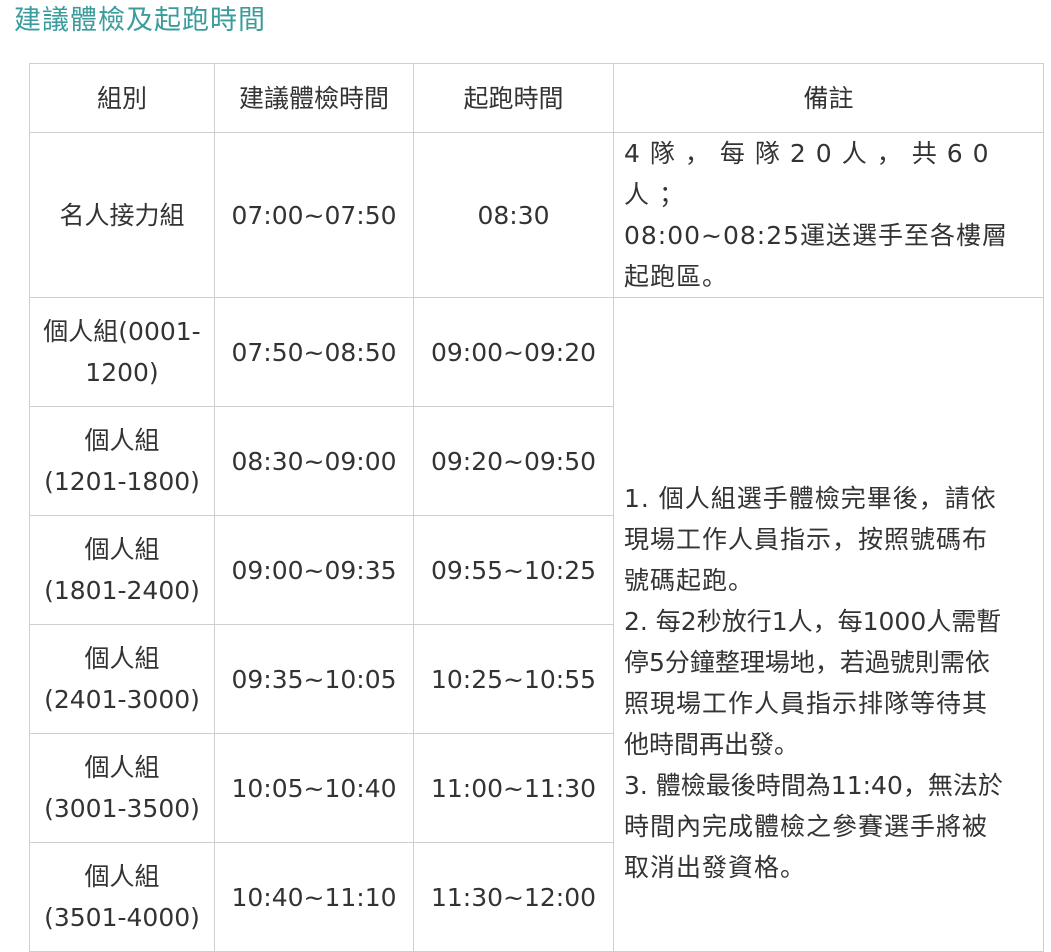  Describe the element at coordinates (122, 897) in the screenshot. I see `group-cell: 個人組 (3501-4000)` at that location.